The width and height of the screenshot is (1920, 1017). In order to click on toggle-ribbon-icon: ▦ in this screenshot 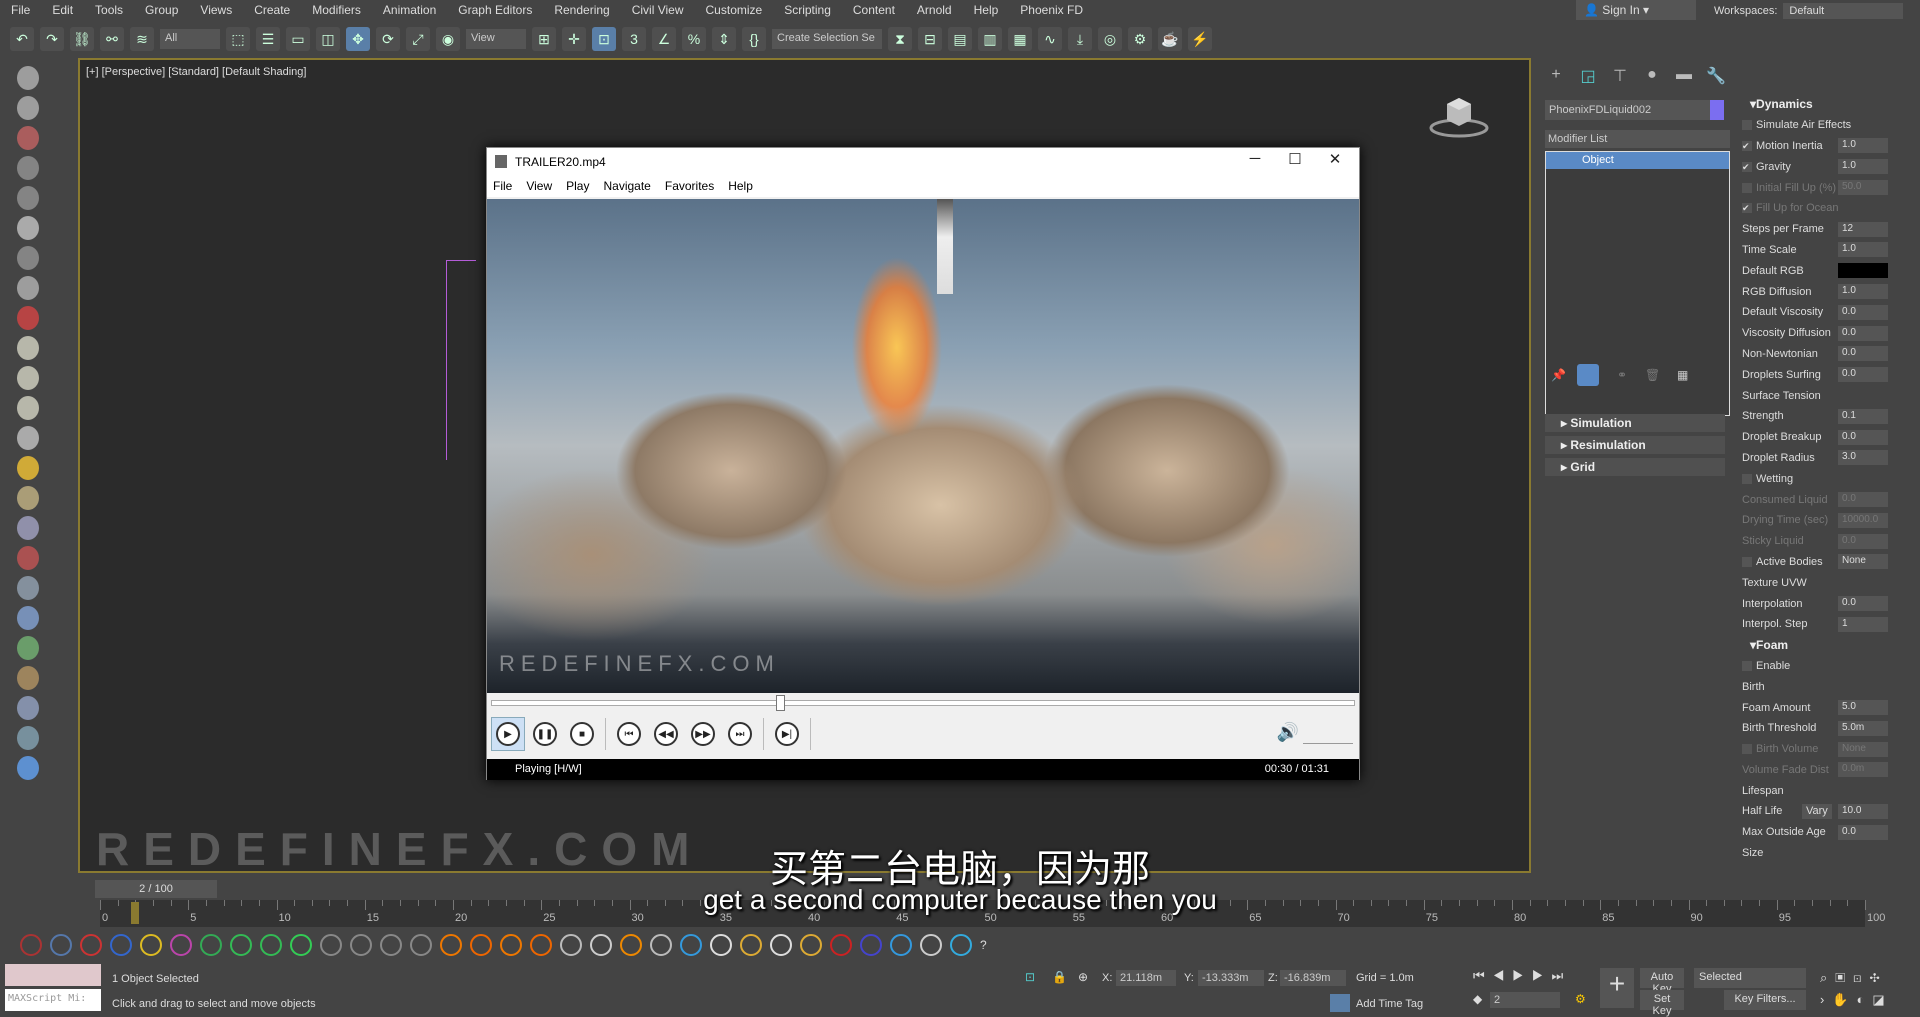, I will do `click(1020, 39)`.